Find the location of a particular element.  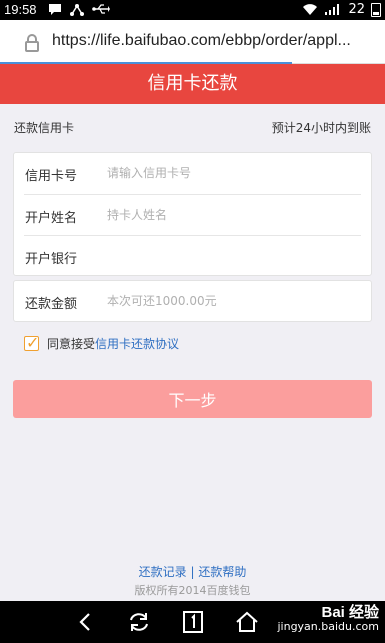

home-icon is located at coordinates (247, 622).